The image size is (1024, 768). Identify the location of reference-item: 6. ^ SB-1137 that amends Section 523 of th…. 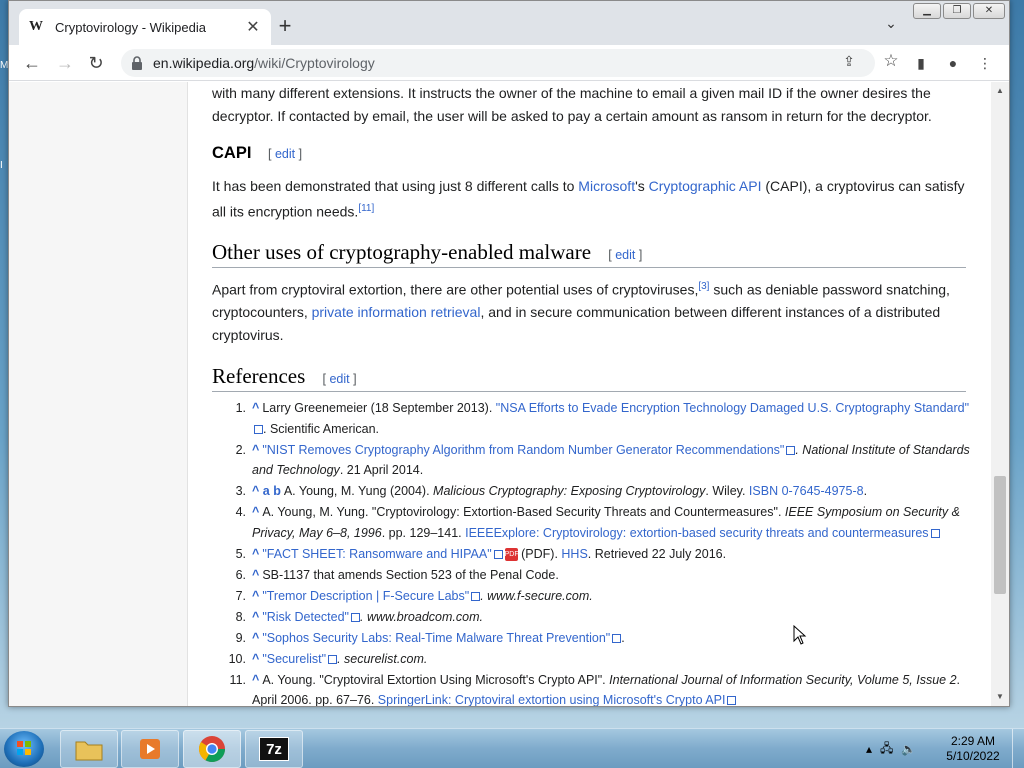
(592, 575).